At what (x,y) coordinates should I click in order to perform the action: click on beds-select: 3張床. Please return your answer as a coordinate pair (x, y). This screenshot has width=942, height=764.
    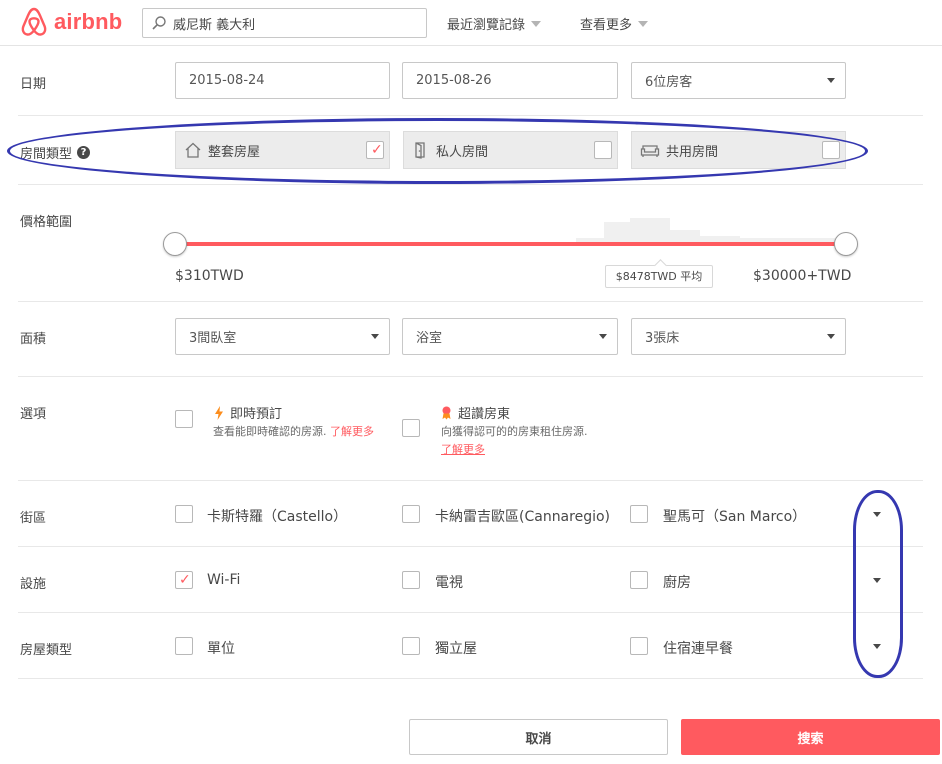
    Looking at the image, I should click on (738, 336).